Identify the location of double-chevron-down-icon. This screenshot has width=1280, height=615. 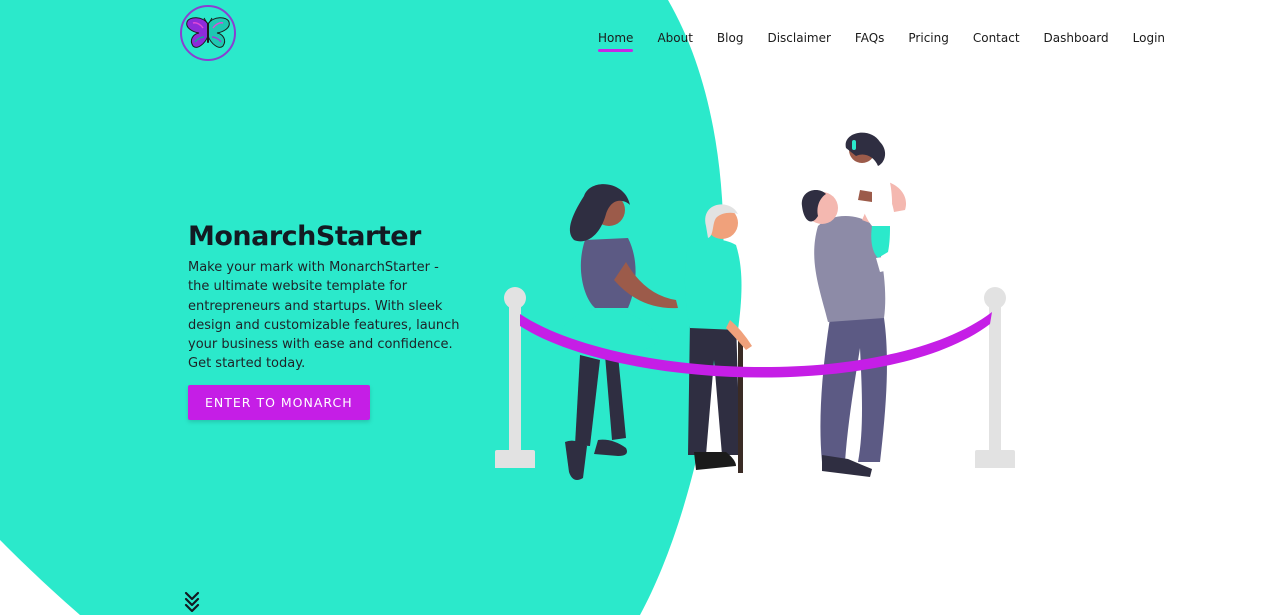
(192, 601).